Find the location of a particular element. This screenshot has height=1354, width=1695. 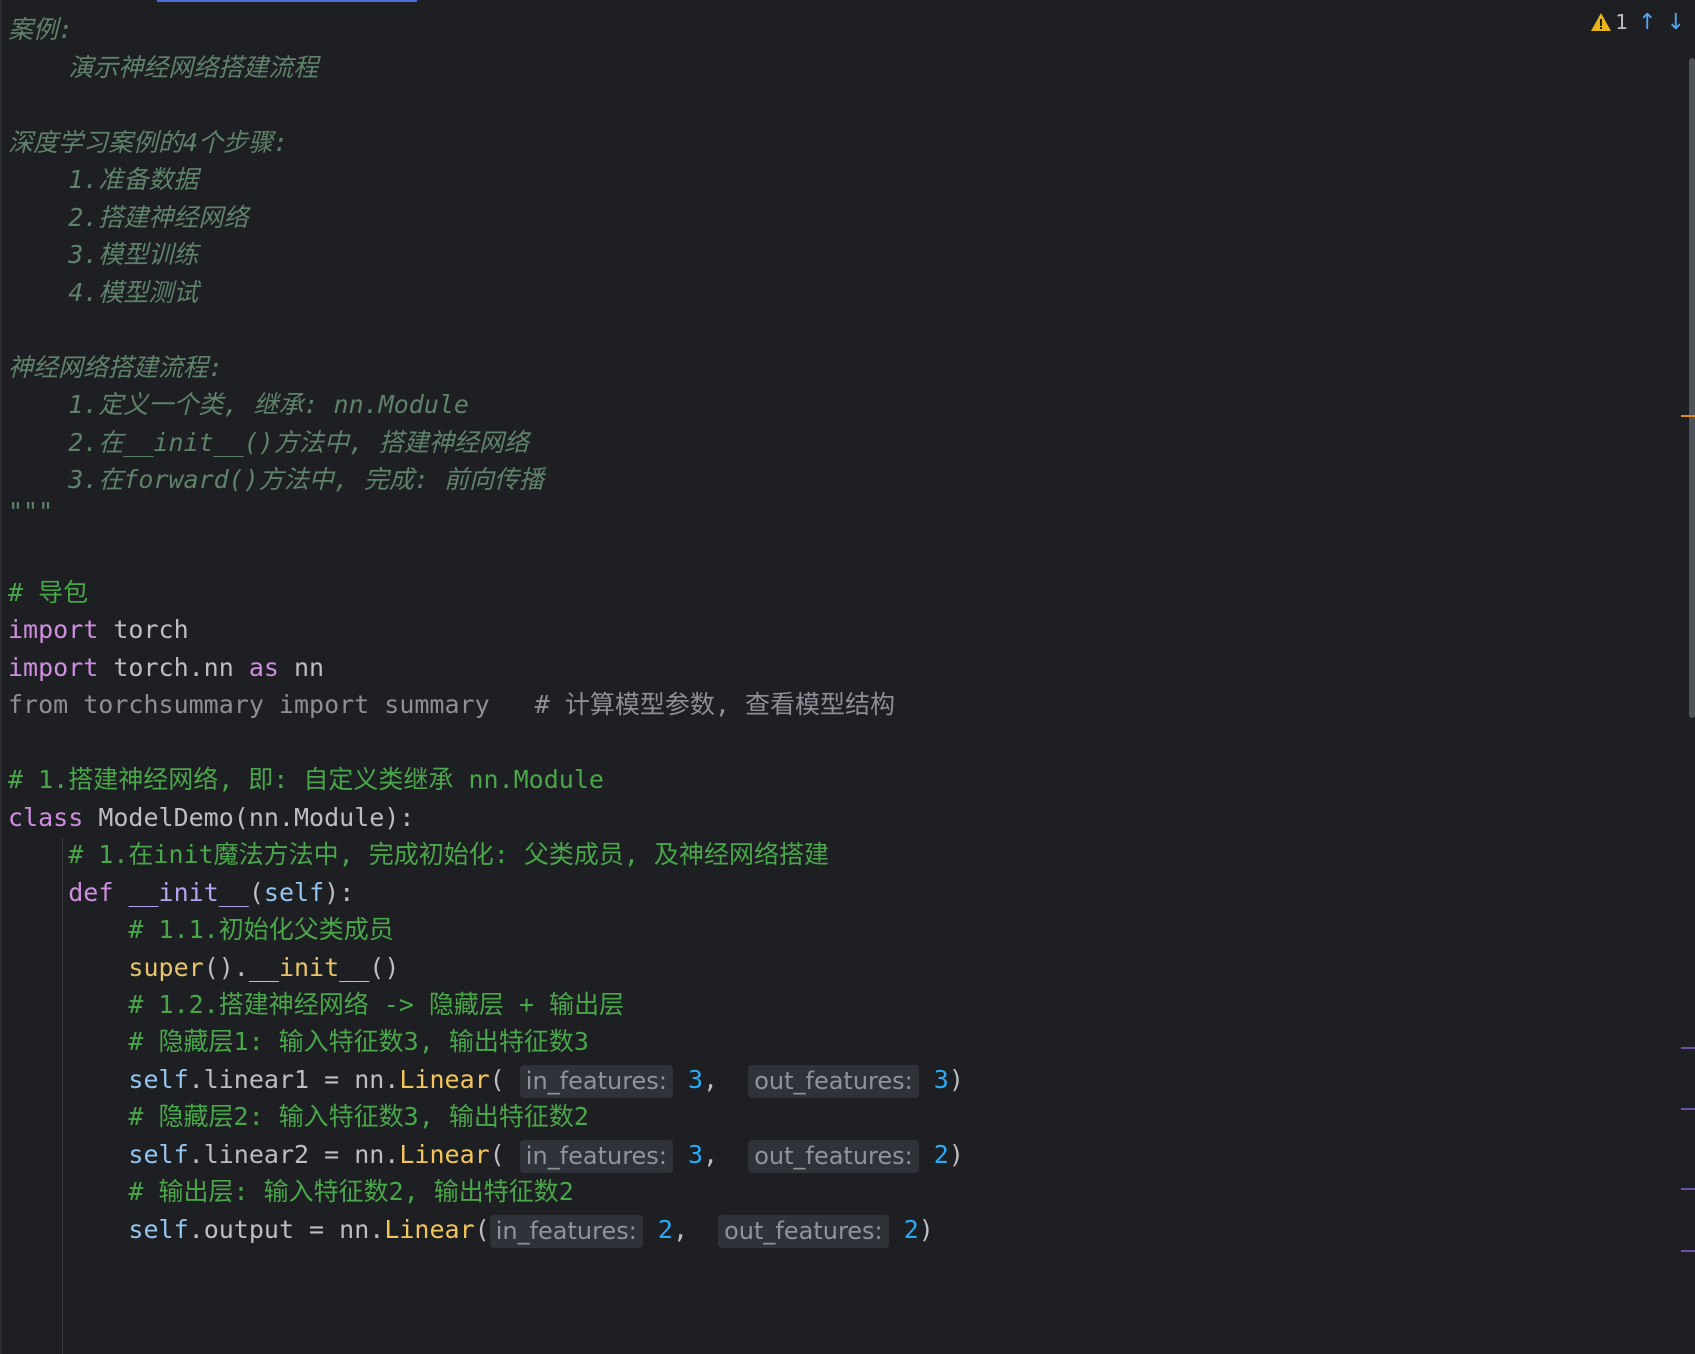

comment: # 1.2.搭建神经网络 -> 隐藏层 + 输出层 is located at coordinates (376, 1004).